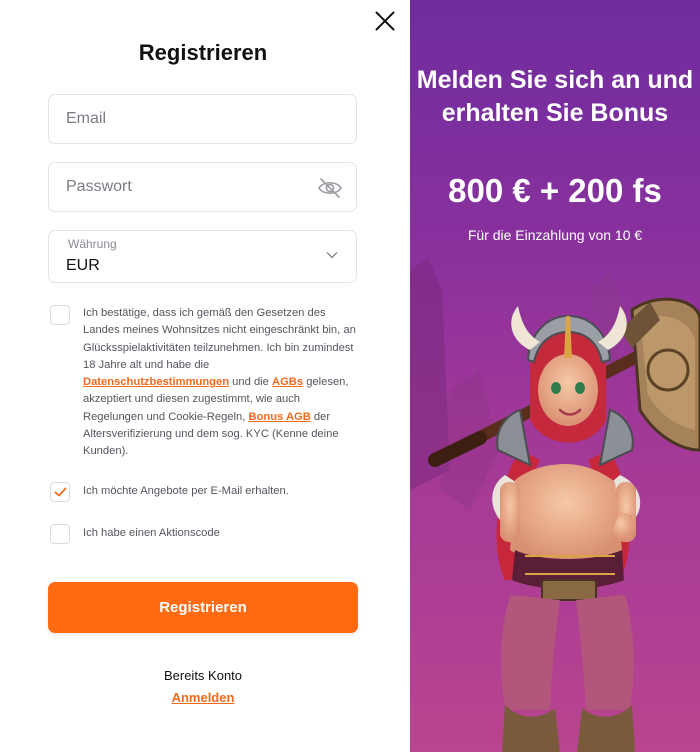 The width and height of the screenshot is (700, 752). I want to click on terms-text-part: und die, so click(250, 382).